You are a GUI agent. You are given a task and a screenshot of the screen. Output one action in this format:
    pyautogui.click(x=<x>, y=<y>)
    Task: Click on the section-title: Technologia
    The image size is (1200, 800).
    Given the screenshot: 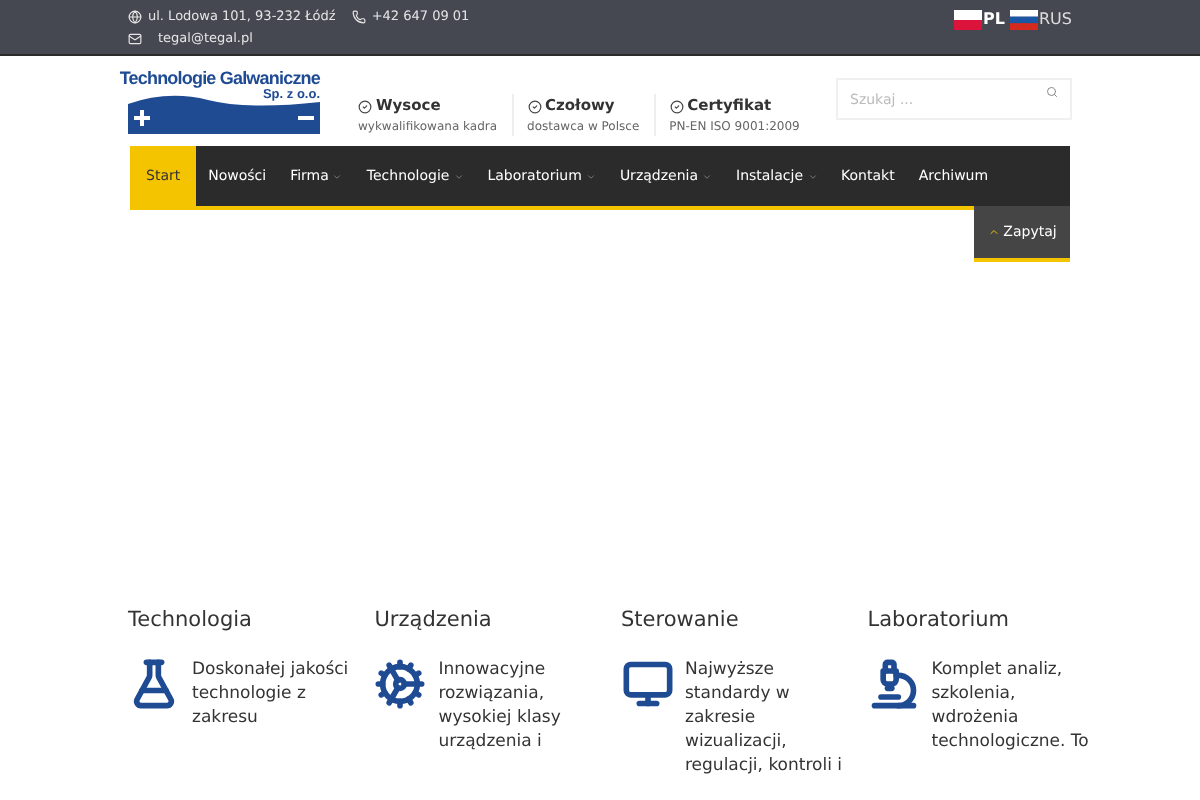 What is the action you would take?
    pyautogui.click(x=191, y=620)
    